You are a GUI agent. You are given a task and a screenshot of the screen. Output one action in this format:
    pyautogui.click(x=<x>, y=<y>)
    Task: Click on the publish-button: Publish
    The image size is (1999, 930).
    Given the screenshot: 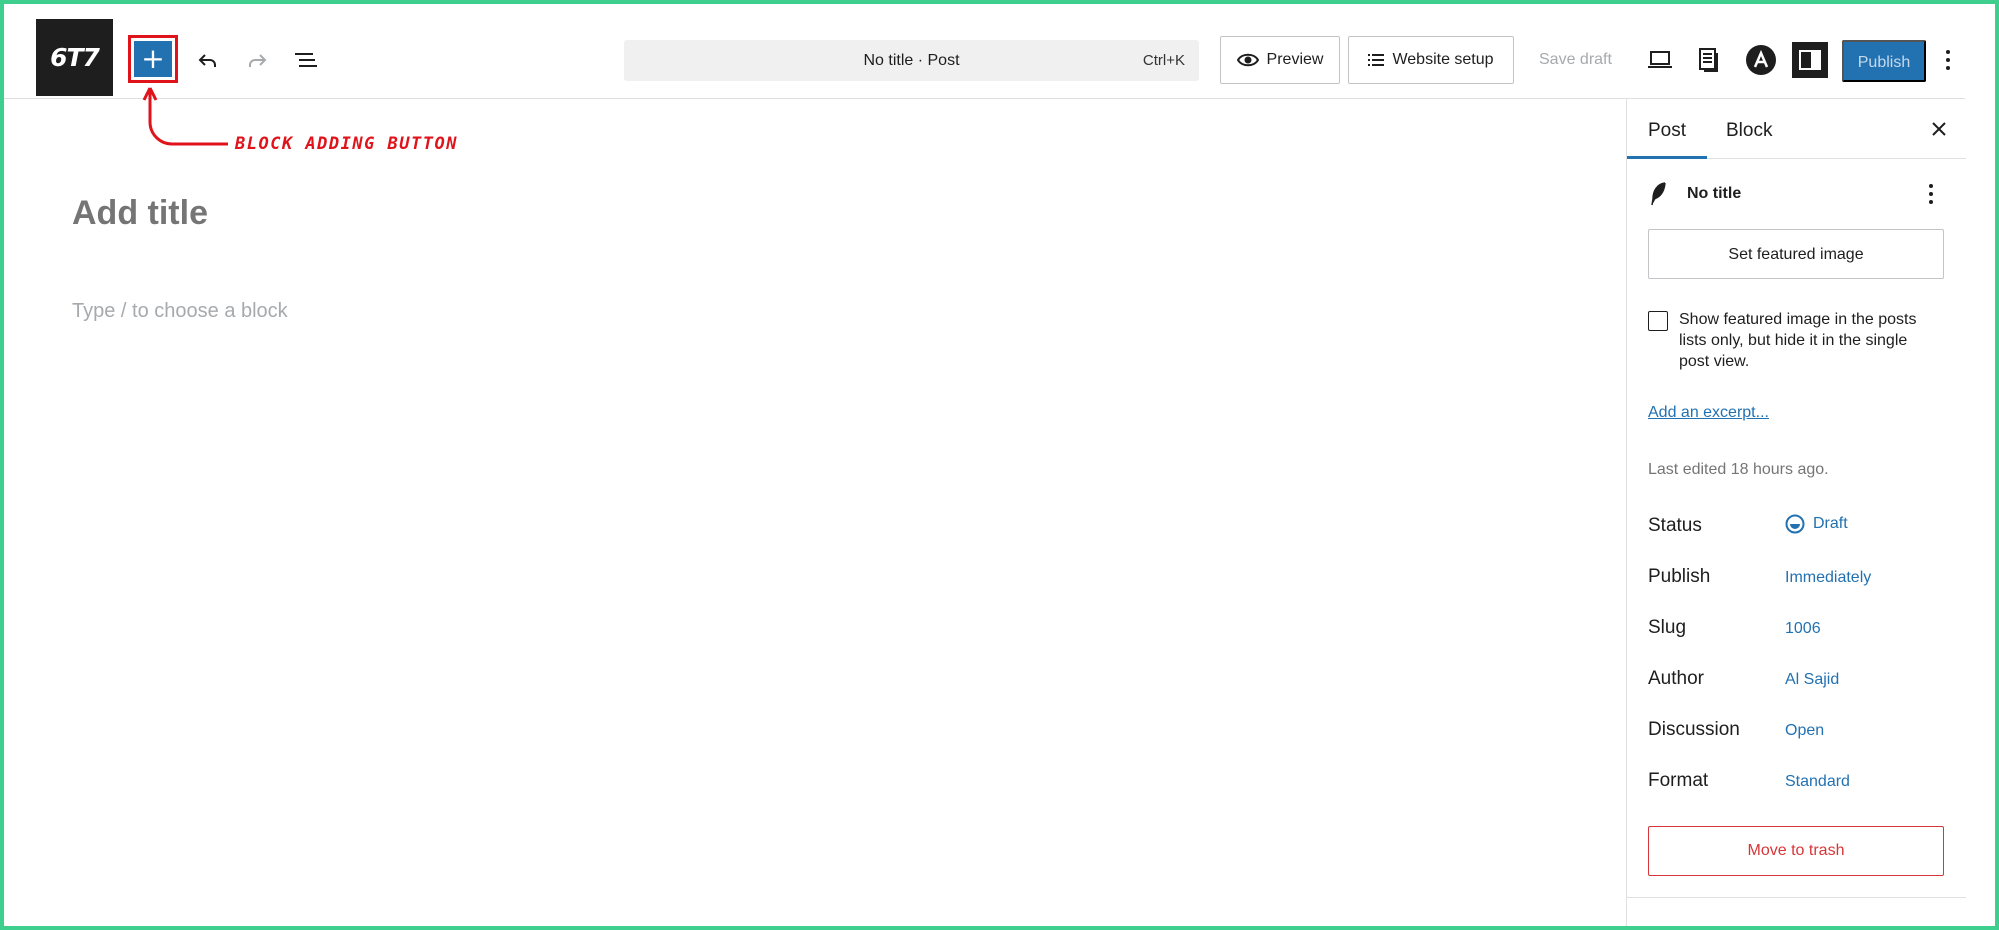 What is the action you would take?
    pyautogui.click(x=1884, y=61)
    